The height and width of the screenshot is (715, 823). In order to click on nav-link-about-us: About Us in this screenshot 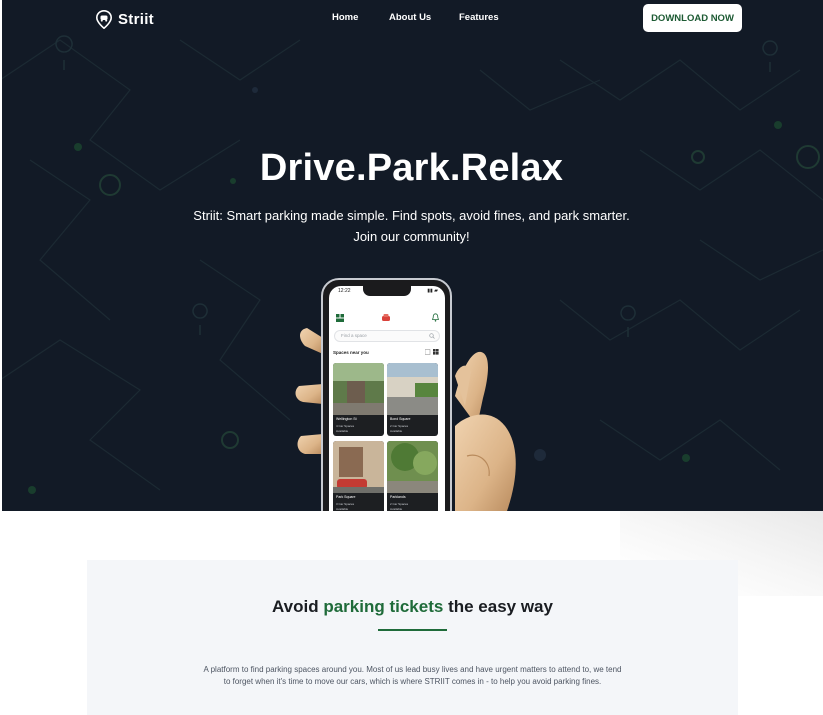, I will do `click(410, 17)`.